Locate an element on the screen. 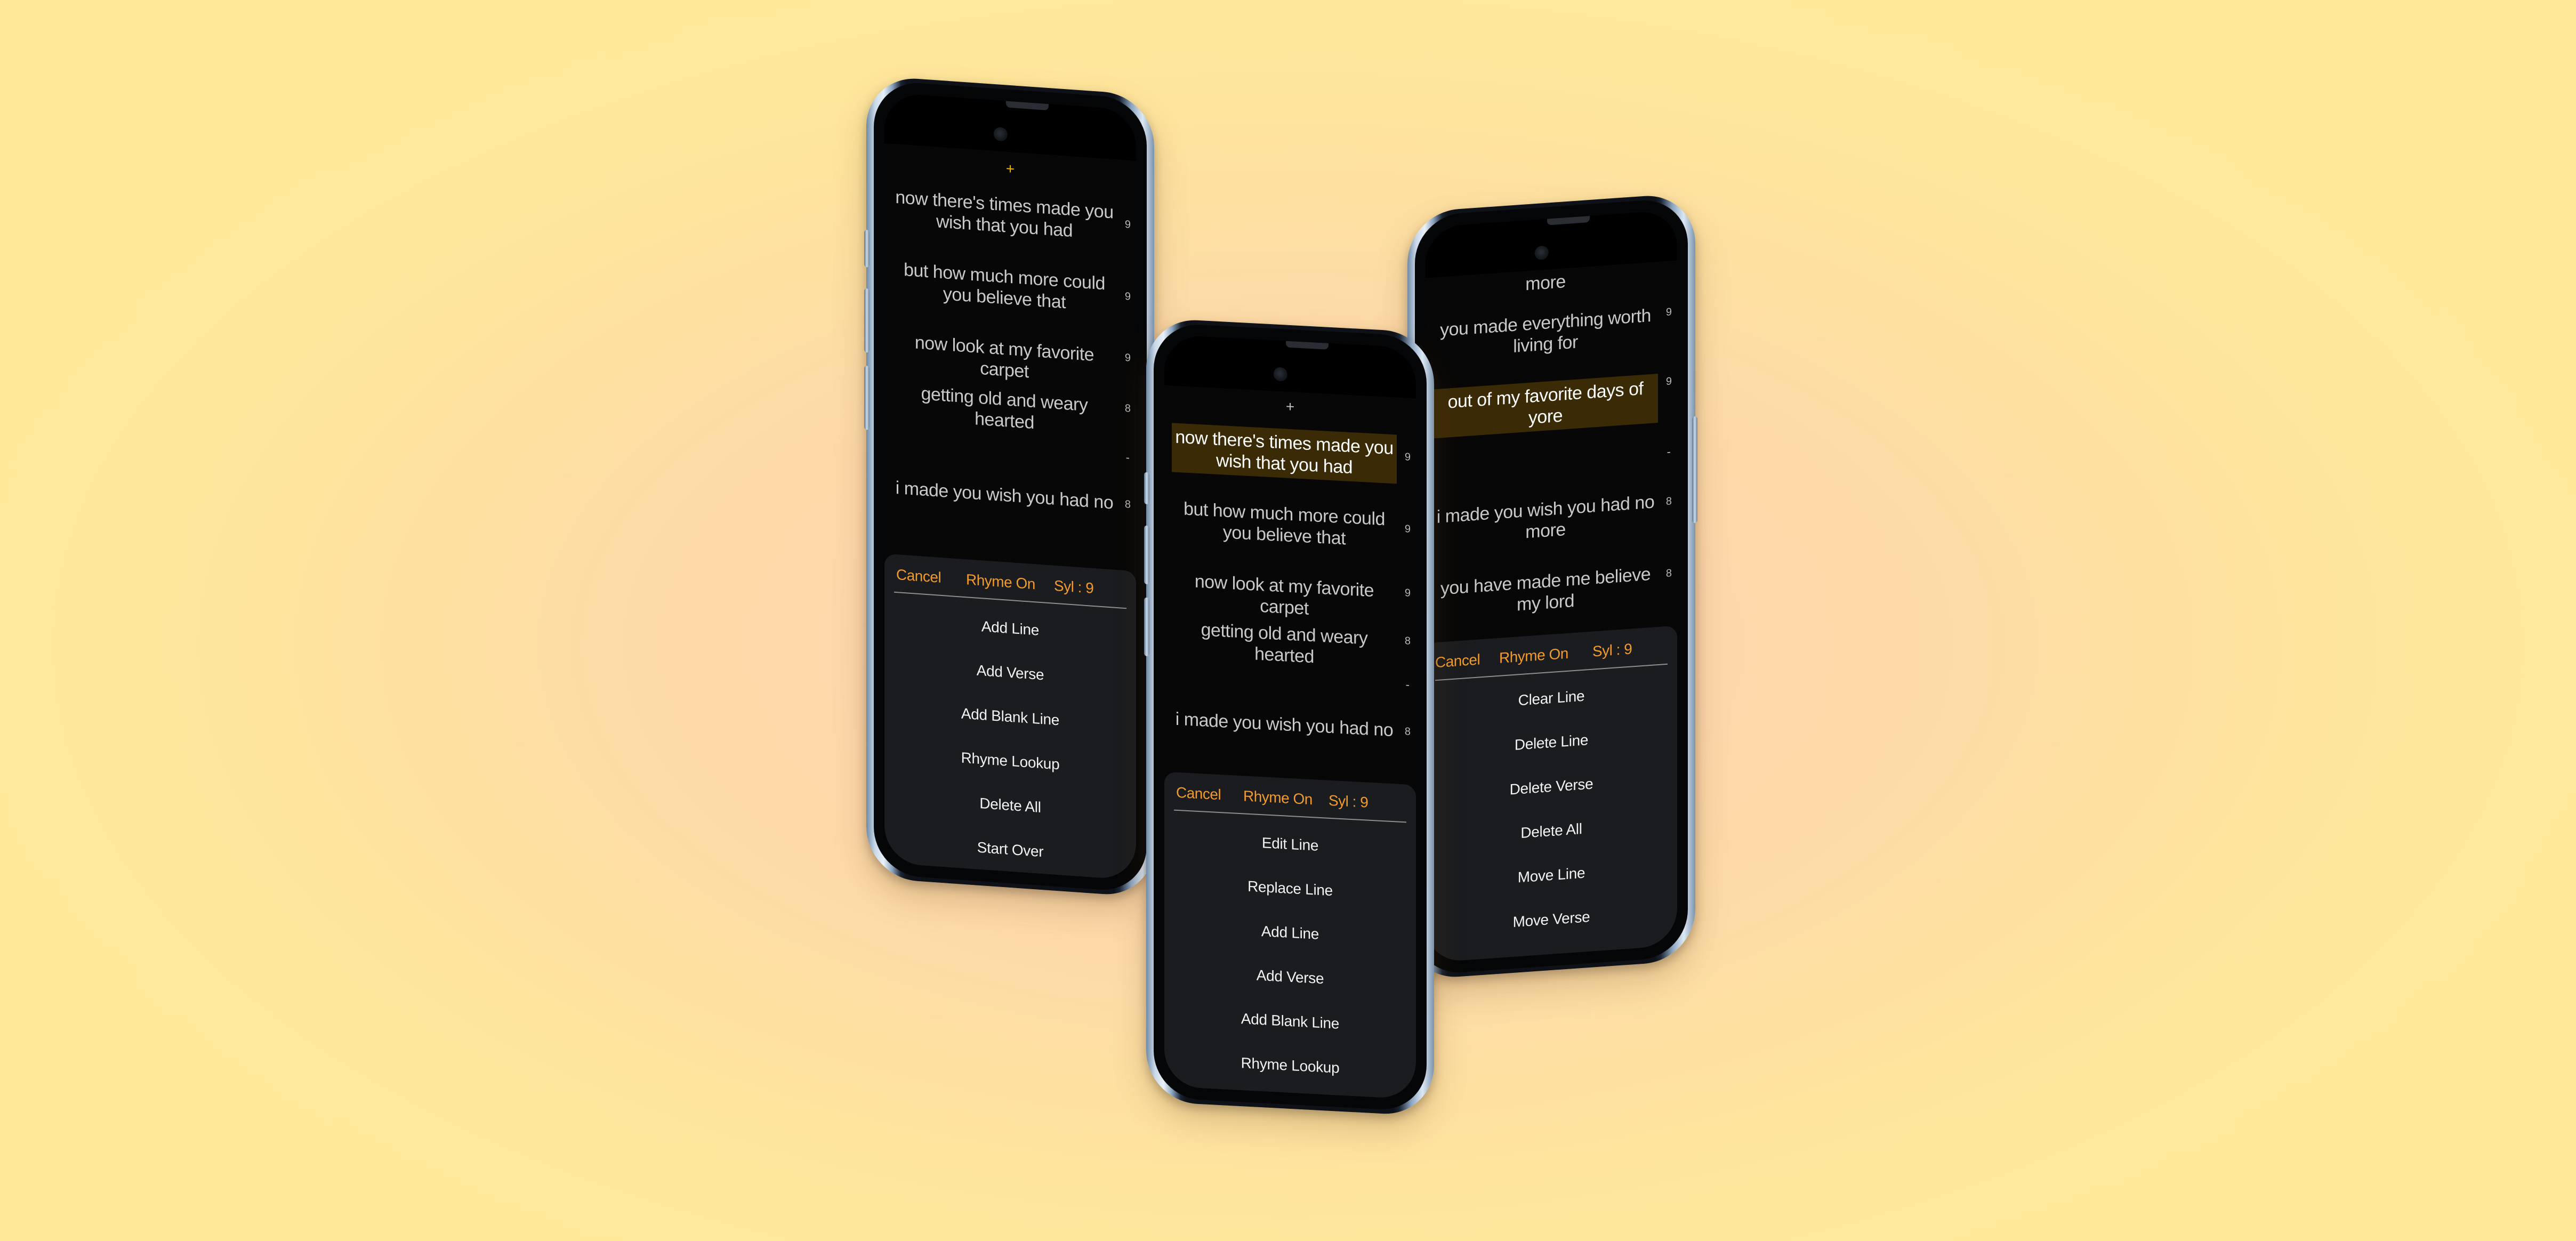  lyric-text: out of my favorite days of yore is located at coordinates (1545, 403).